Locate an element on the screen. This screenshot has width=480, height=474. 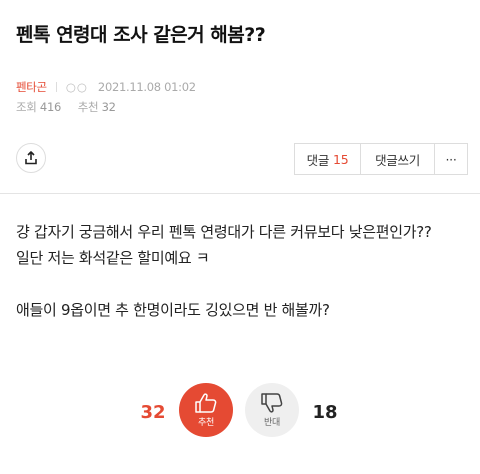
thumbs-down-icon is located at coordinates (272, 403).